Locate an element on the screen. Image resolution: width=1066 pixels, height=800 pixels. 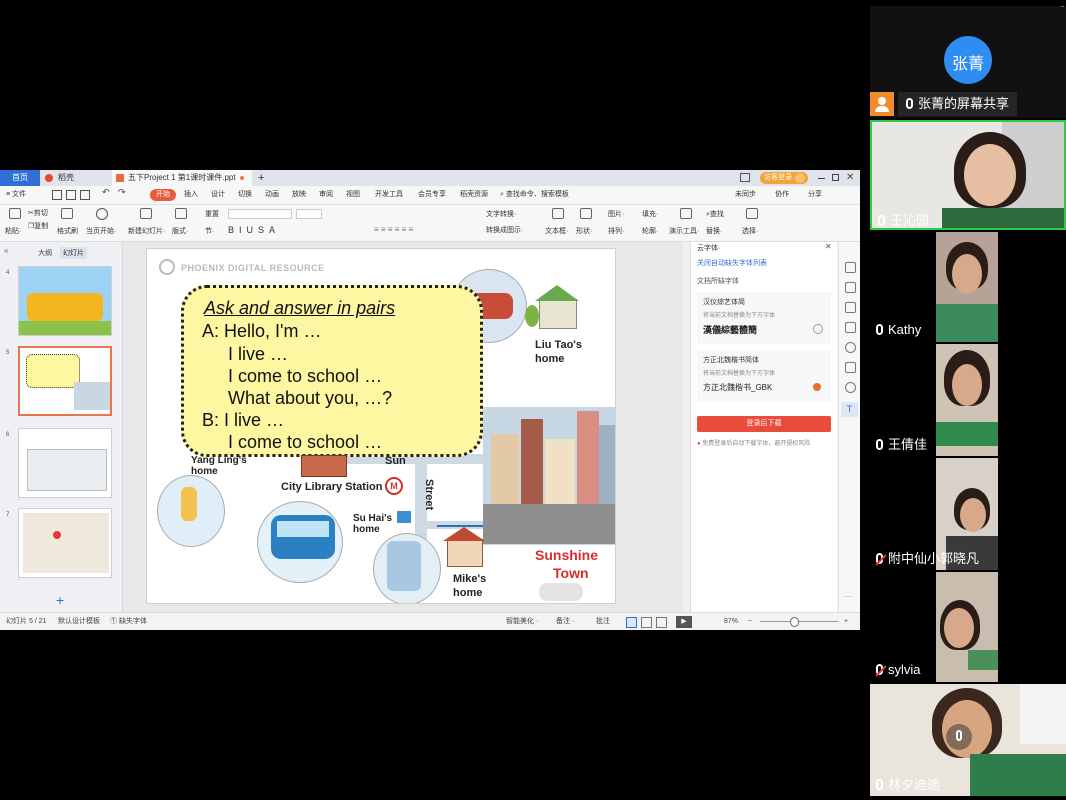
menu-transition: 切换 is located at coordinates (245, 195).